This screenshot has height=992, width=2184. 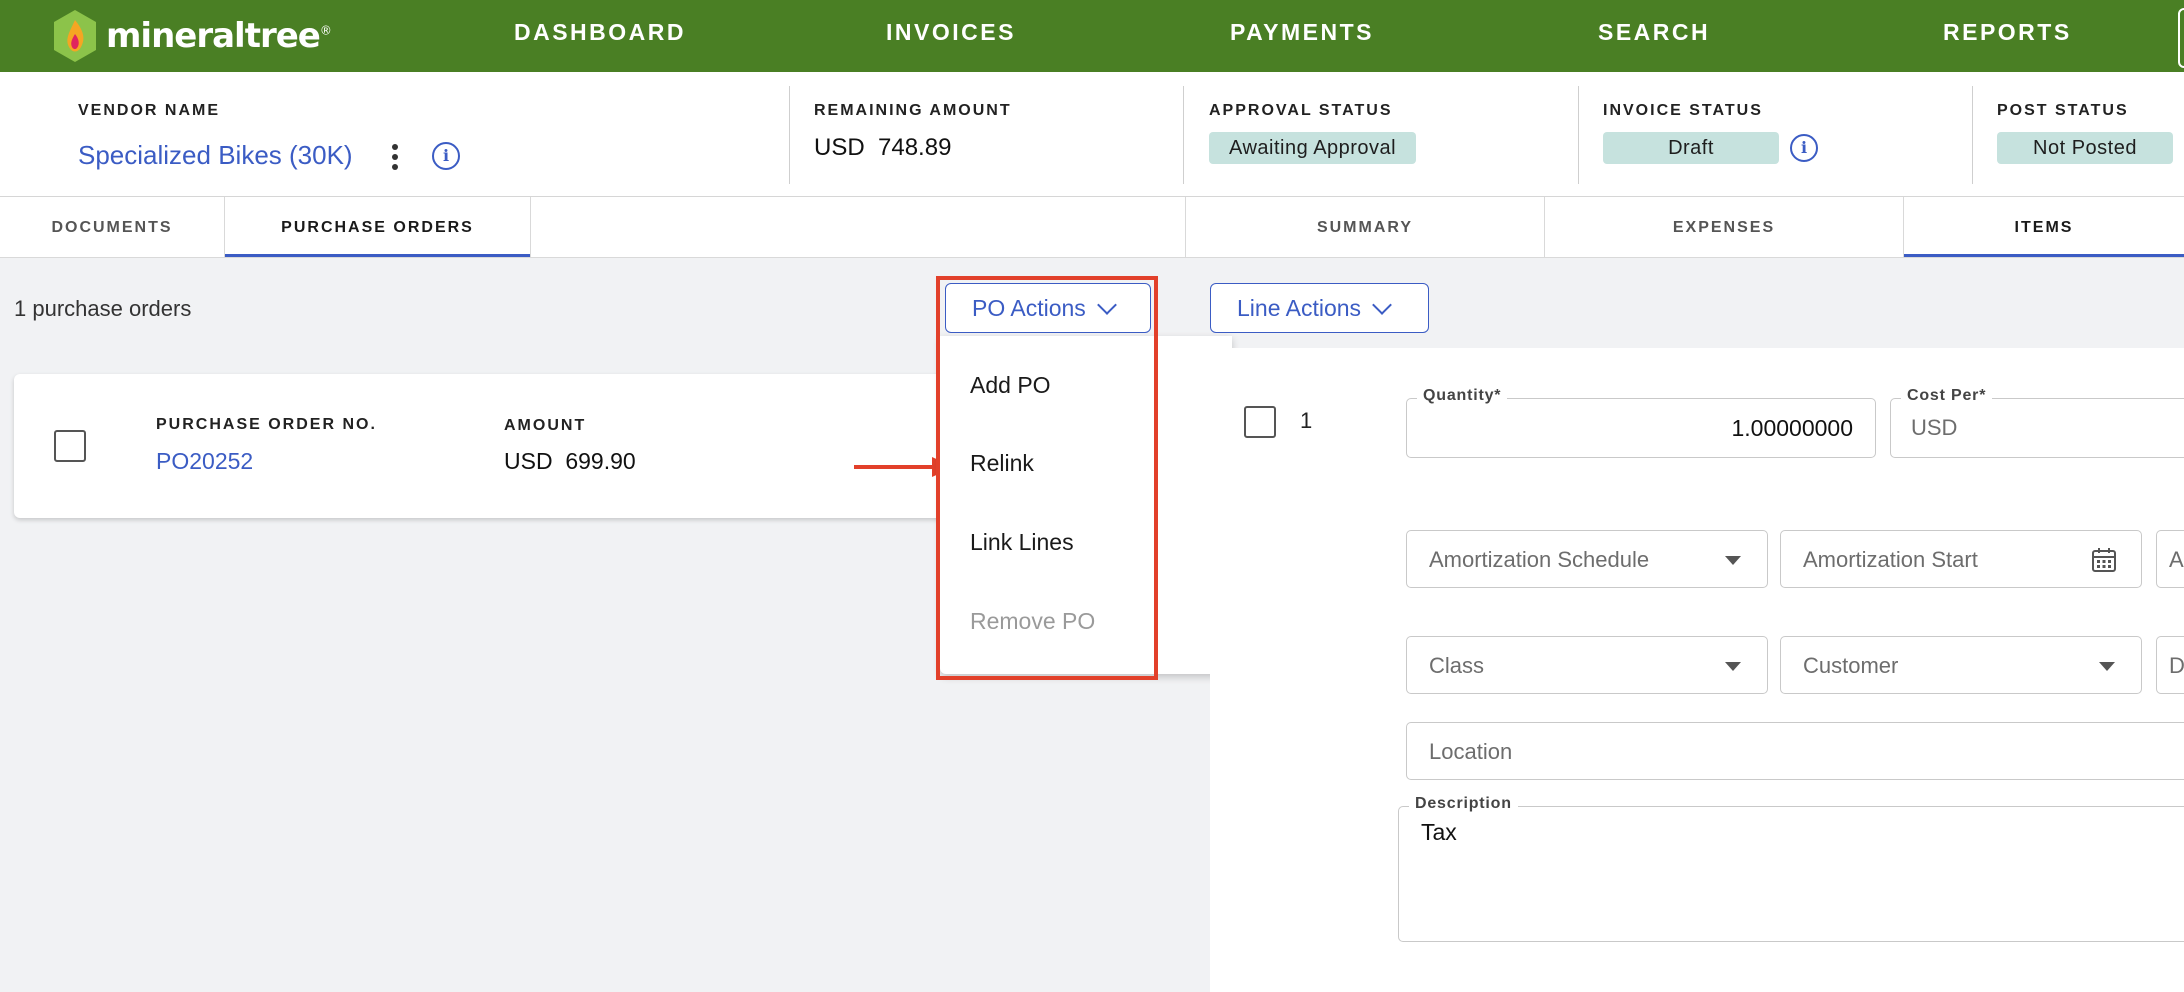 I want to click on amortization-schedule-select: Amortization Schedule, so click(x=1587, y=559).